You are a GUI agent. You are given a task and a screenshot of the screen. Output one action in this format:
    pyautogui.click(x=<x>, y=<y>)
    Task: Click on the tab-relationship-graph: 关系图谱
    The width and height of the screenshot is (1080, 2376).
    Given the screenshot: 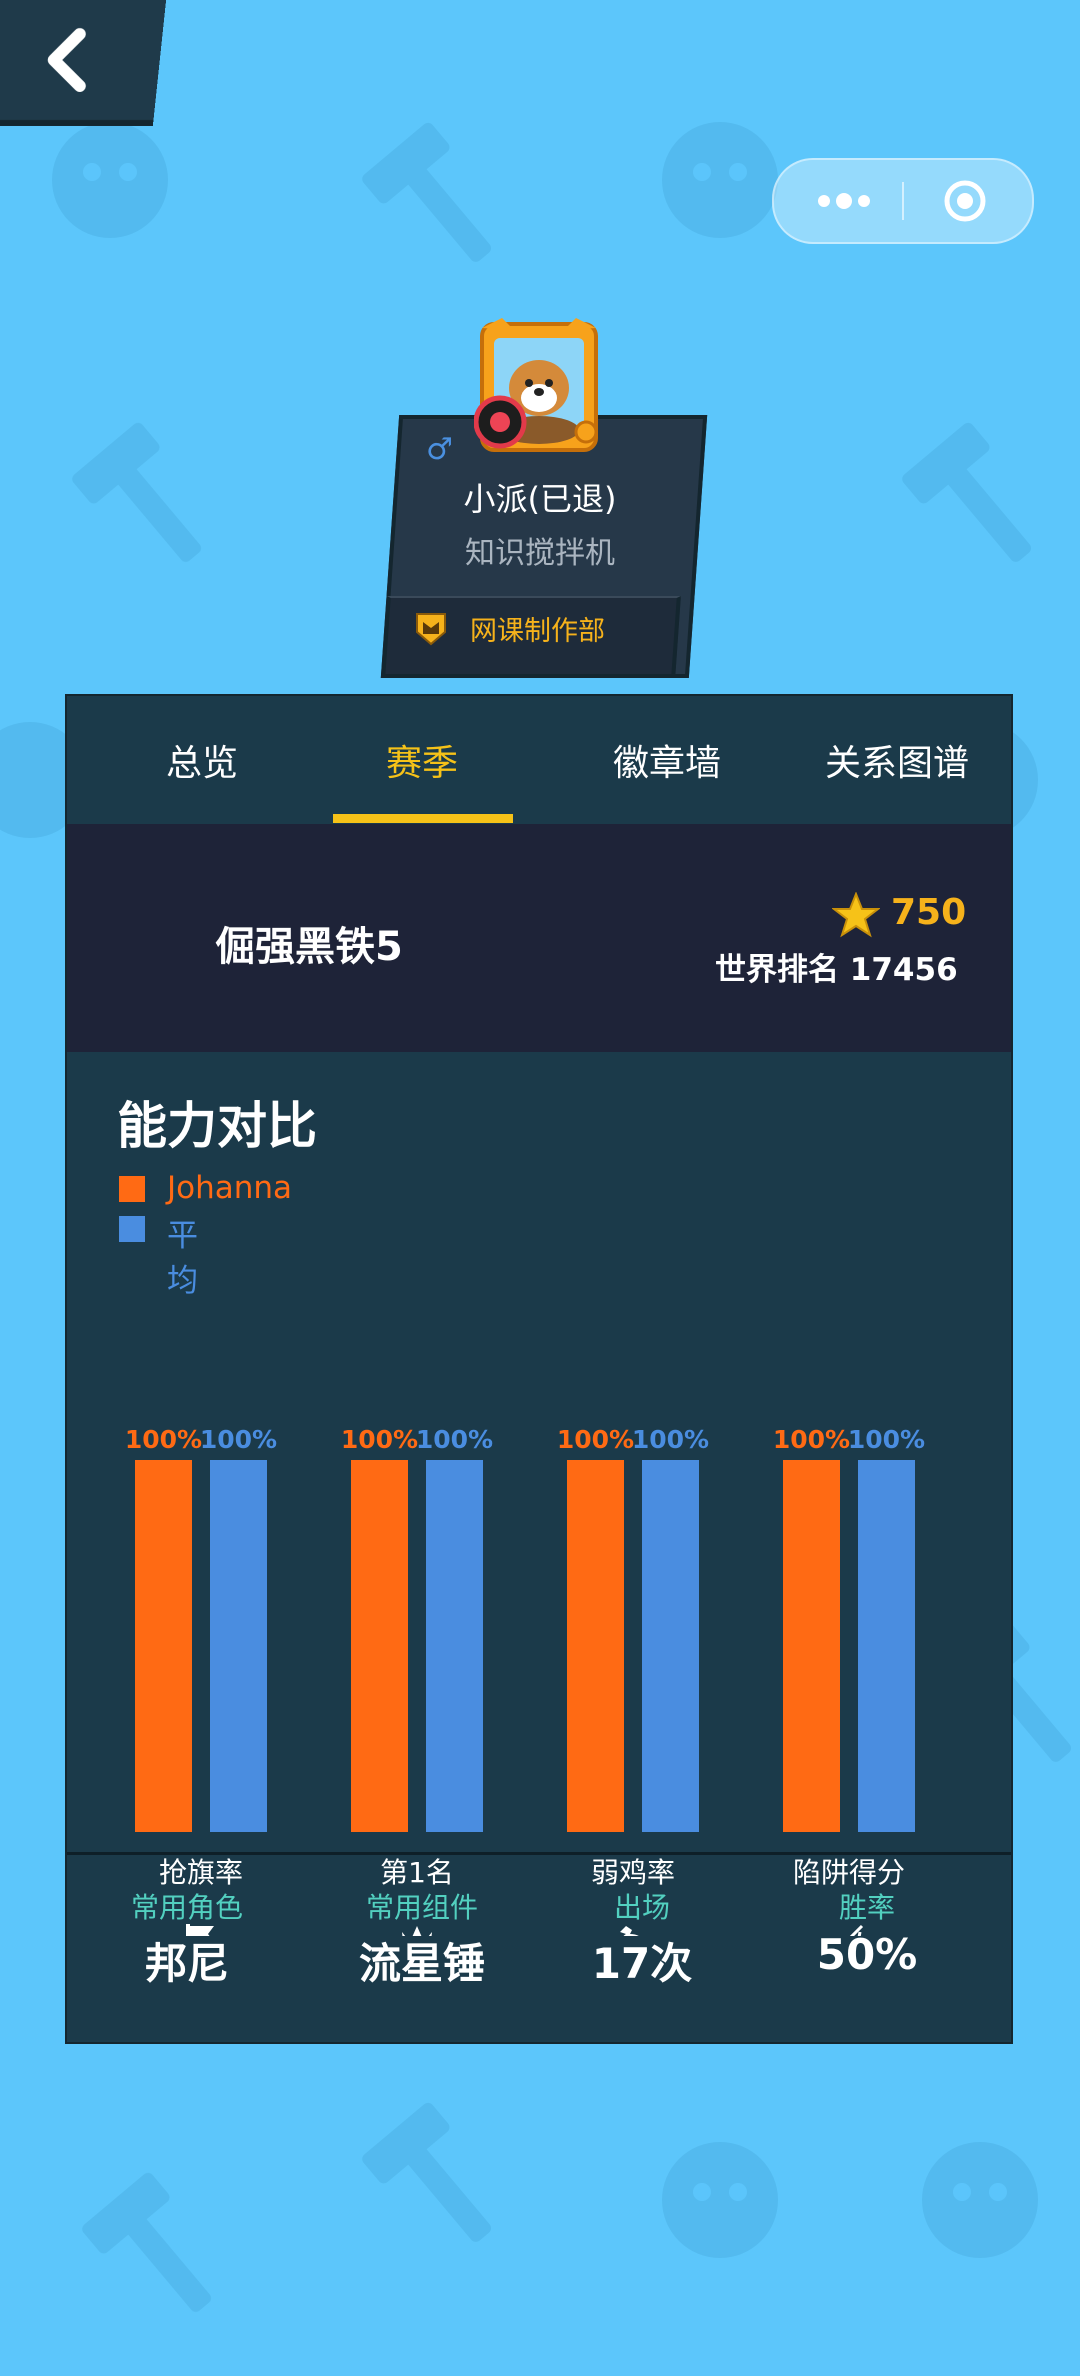 What is the action you would take?
    pyautogui.click(x=897, y=760)
    